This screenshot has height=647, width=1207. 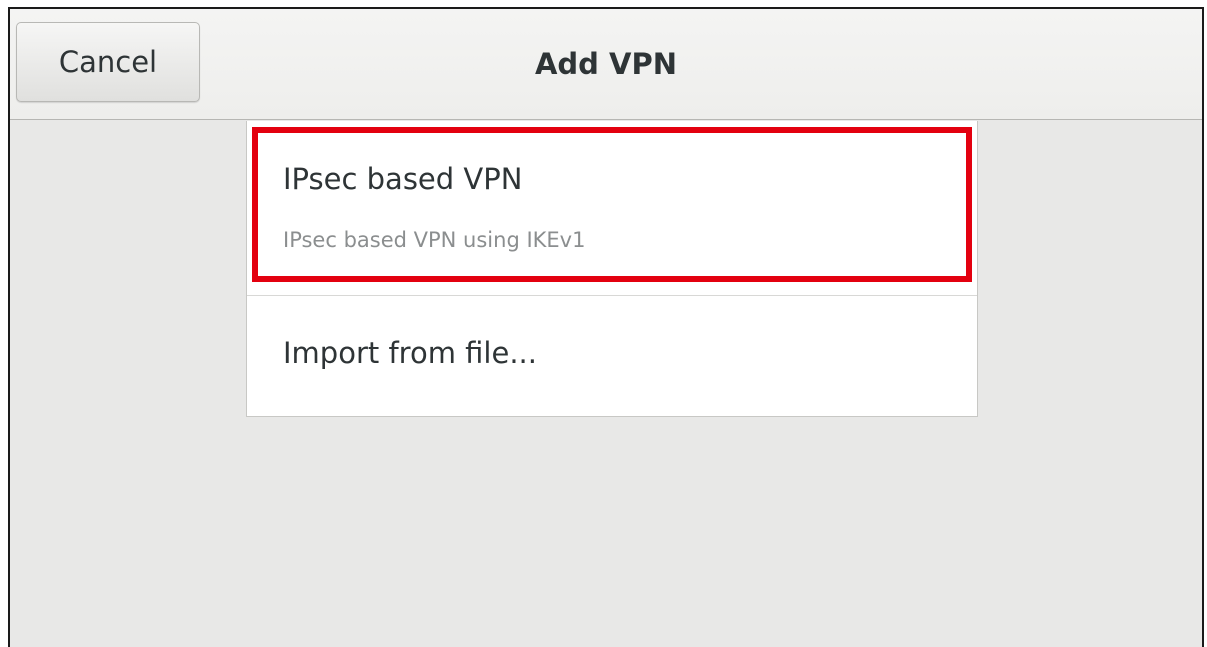 I want to click on highlight-frame, so click(x=612, y=204).